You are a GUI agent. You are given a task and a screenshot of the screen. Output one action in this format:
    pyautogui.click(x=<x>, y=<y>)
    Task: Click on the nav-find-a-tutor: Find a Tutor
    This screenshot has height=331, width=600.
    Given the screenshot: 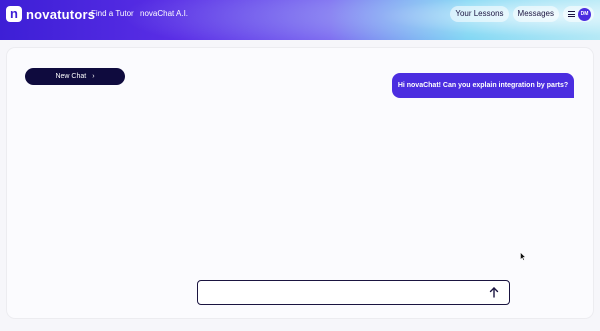 What is the action you would take?
    pyautogui.click(x=112, y=14)
    